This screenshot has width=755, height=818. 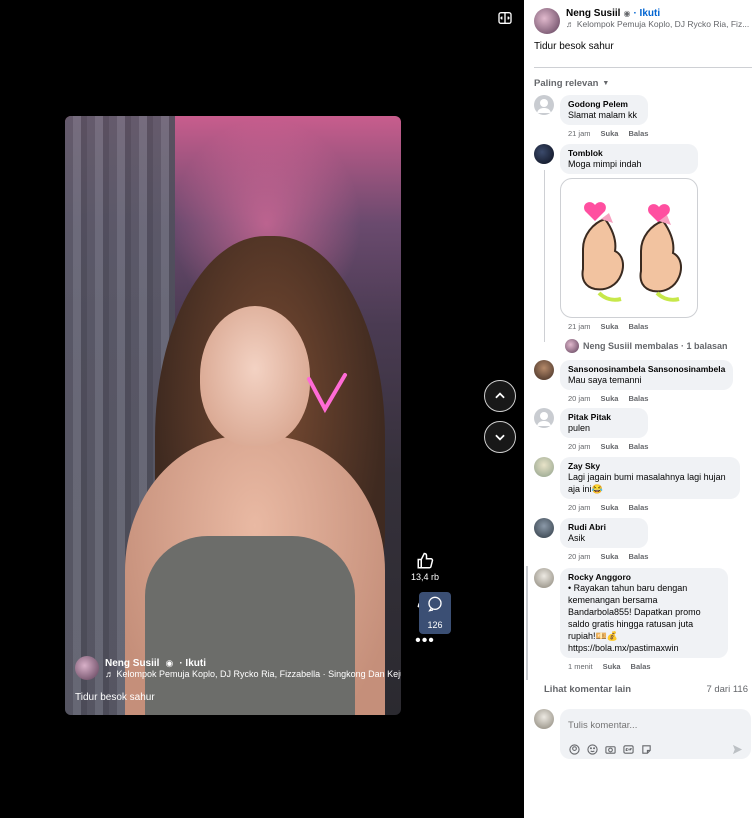 I want to click on comment-button: 126, so click(x=435, y=613).